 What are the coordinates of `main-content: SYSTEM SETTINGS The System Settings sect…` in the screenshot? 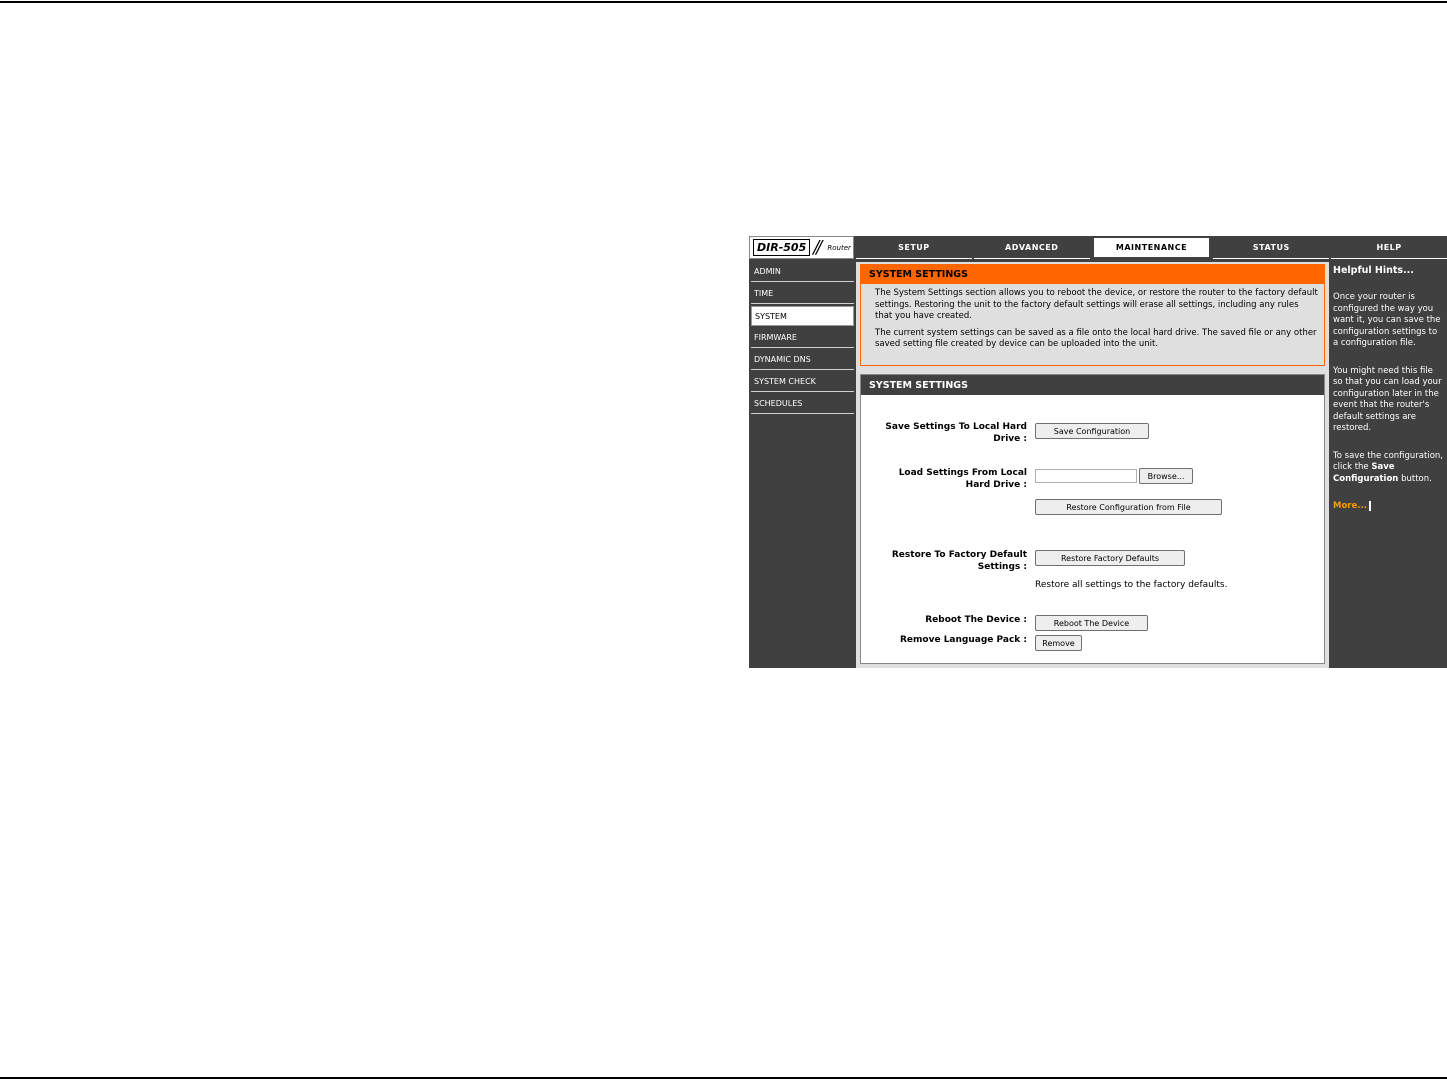 It's located at (1092, 465).